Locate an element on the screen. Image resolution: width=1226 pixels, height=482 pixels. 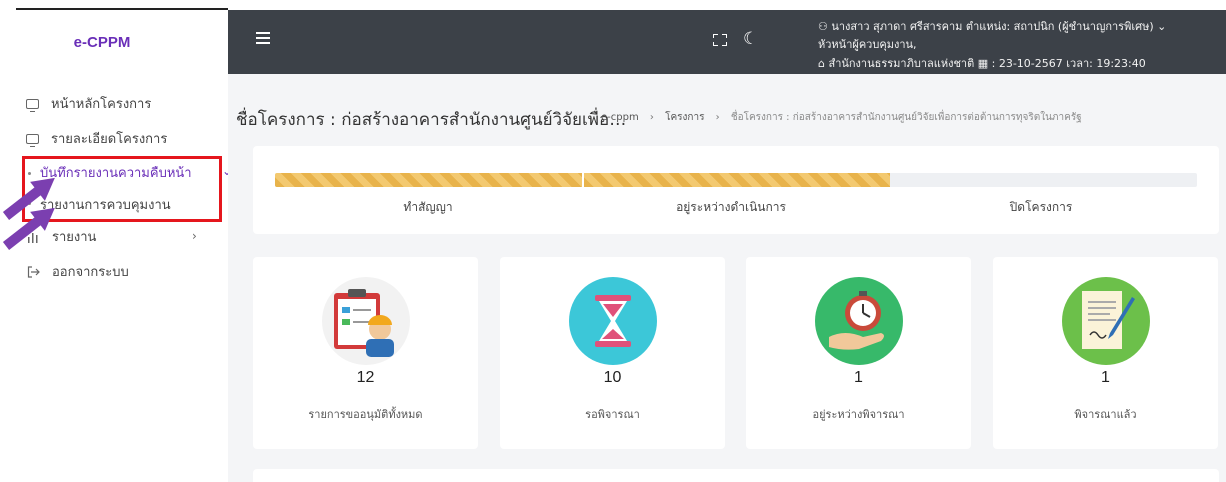
bottom-card is located at coordinates (736, 475).